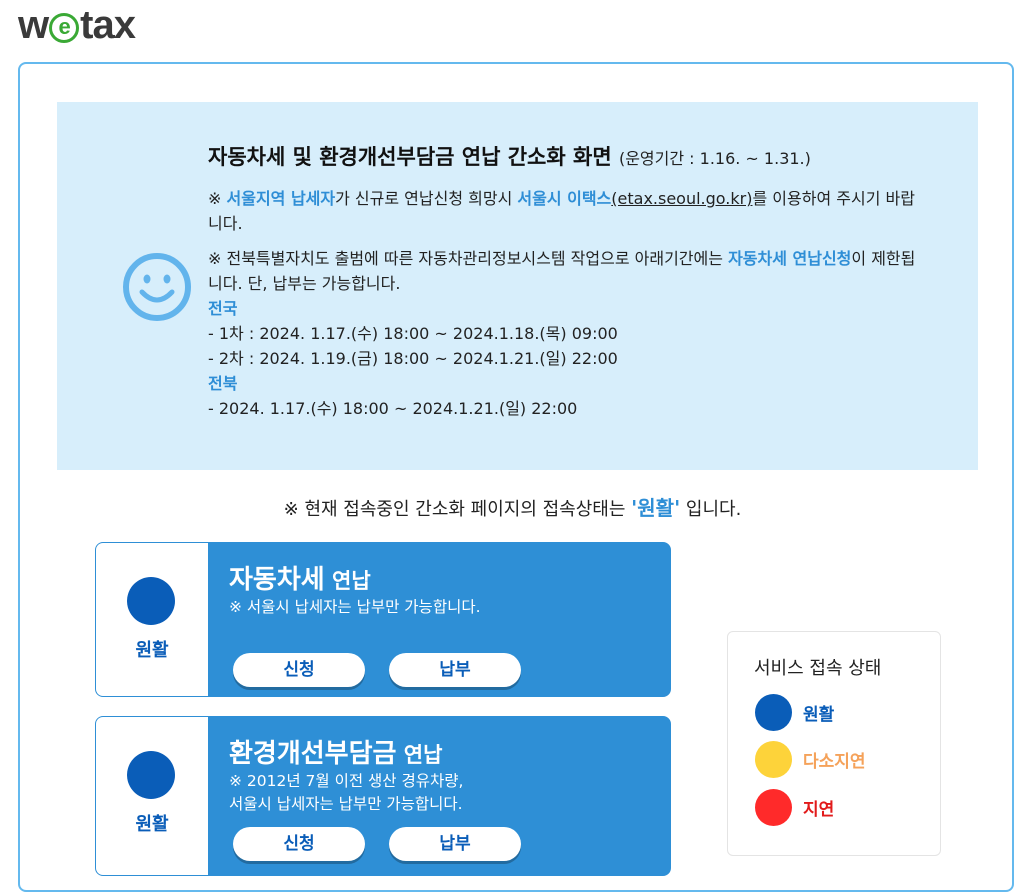 The height and width of the screenshot is (892, 1025). What do you see at coordinates (426, 198) in the screenshot?
I see `notice-p1-text-1: 가 신규로 연납신청 희망시` at bounding box center [426, 198].